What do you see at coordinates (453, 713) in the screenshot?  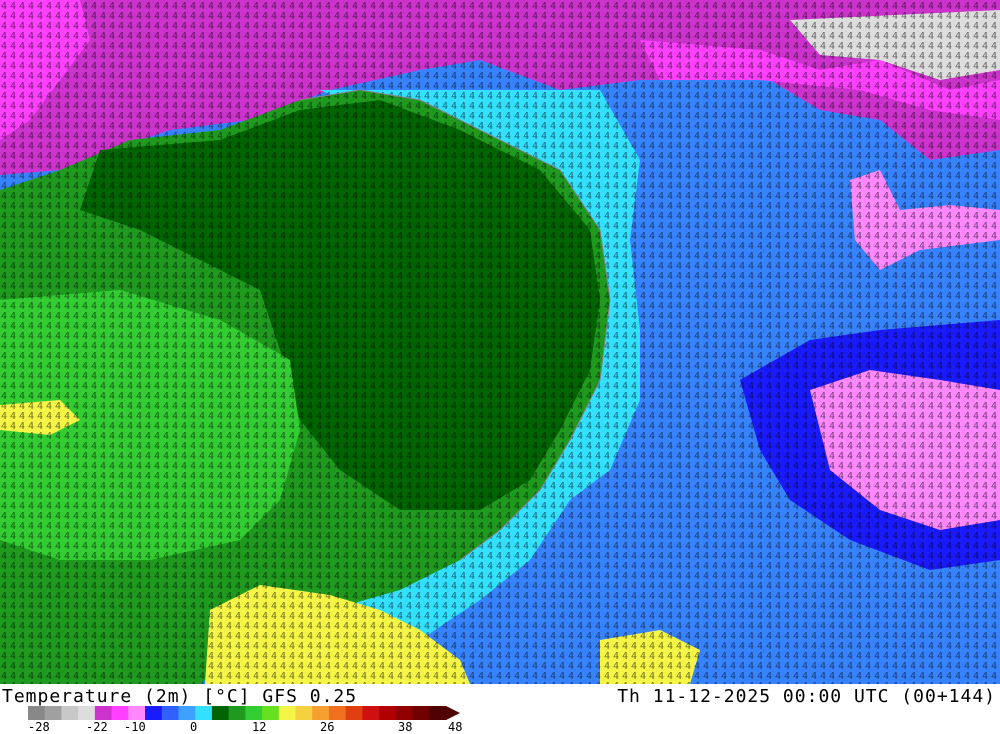 I see `scale-arrow` at bounding box center [453, 713].